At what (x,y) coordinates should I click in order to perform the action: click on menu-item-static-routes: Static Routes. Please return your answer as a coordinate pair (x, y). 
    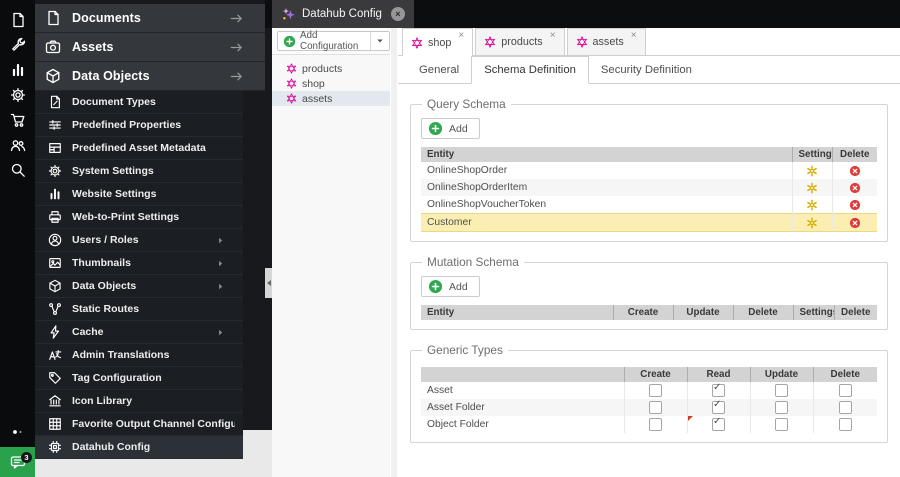
    Looking at the image, I should click on (139, 309).